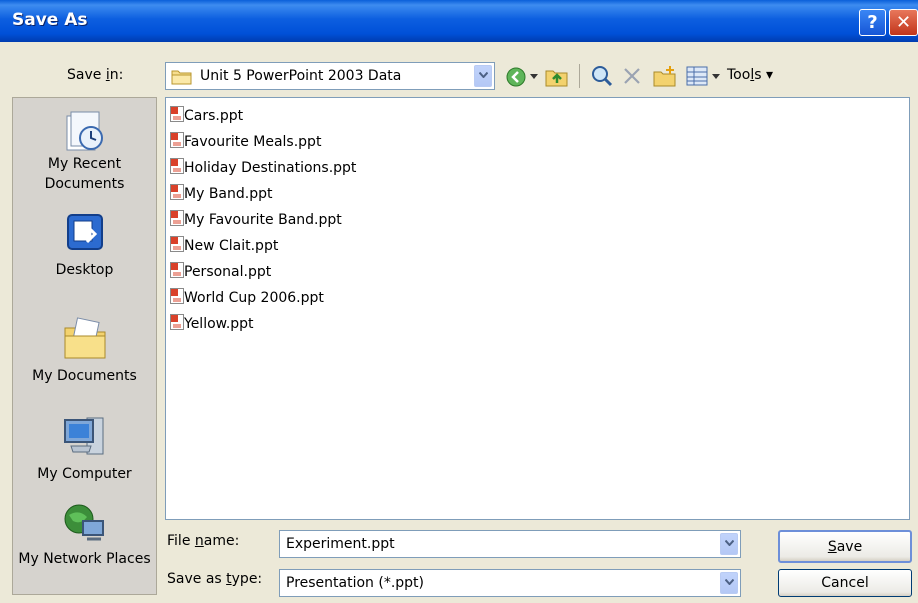 Image resolution: width=918 pixels, height=603 pixels. Describe the element at coordinates (254, 298) in the screenshot. I see `file-name: World Cup 2006.ppt` at that location.